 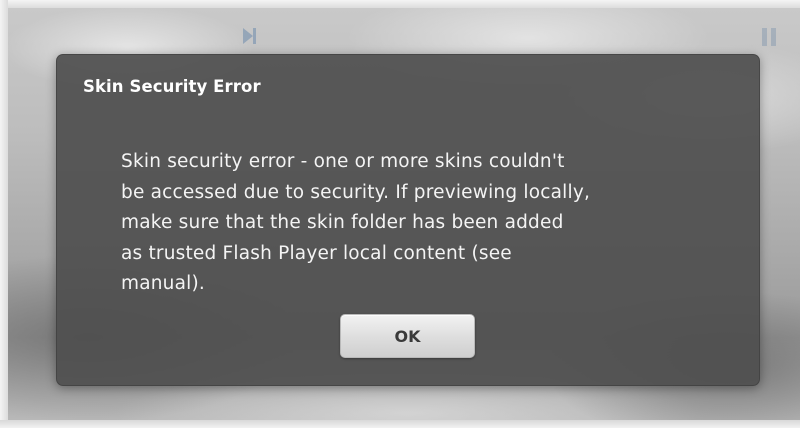 I want to click on ok-button-label: OK, so click(x=407, y=336).